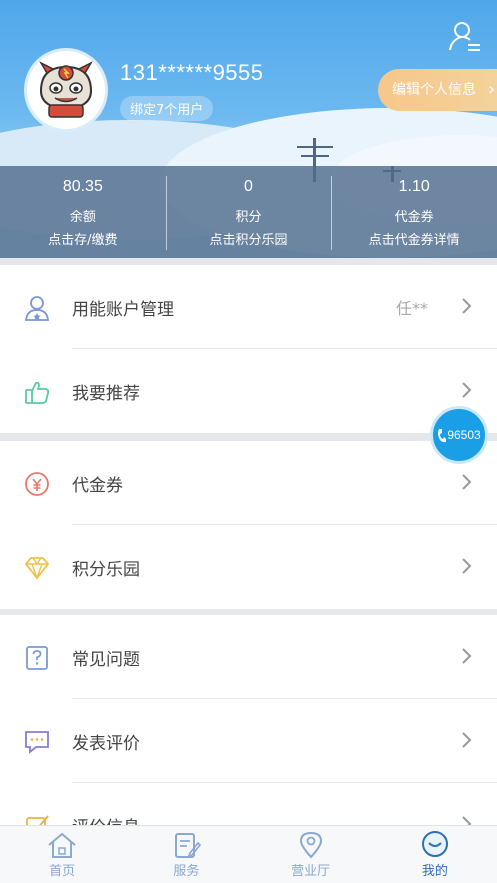  What do you see at coordinates (414, 217) in the screenshot?
I see `voucher-label: 代金券` at bounding box center [414, 217].